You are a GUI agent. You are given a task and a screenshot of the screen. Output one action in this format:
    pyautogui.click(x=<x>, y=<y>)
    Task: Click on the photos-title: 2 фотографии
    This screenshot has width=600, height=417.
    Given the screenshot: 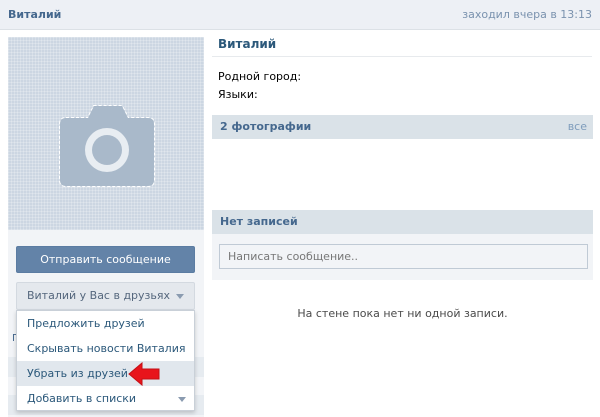 What is the action you would take?
    pyautogui.click(x=265, y=126)
    